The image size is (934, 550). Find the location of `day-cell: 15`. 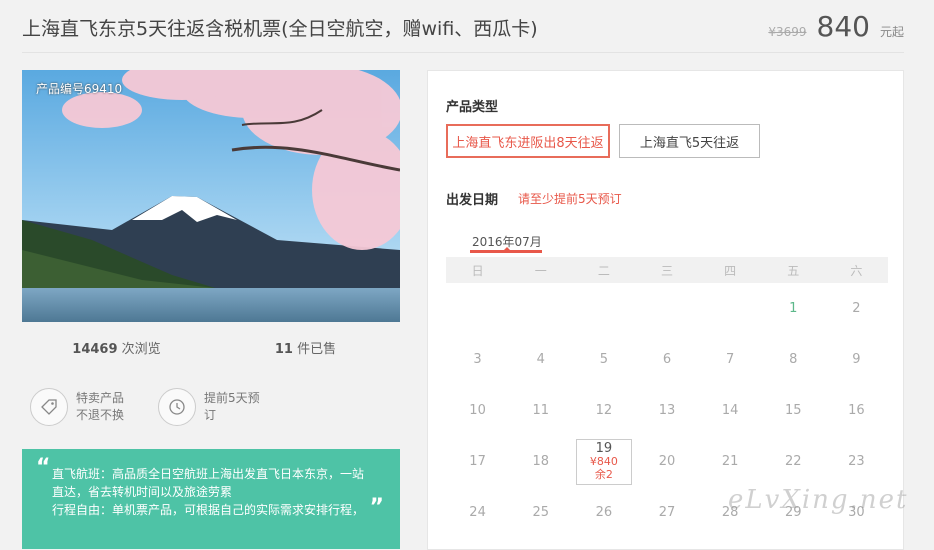

day-cell: 15 is located at coordinates (793, 410).